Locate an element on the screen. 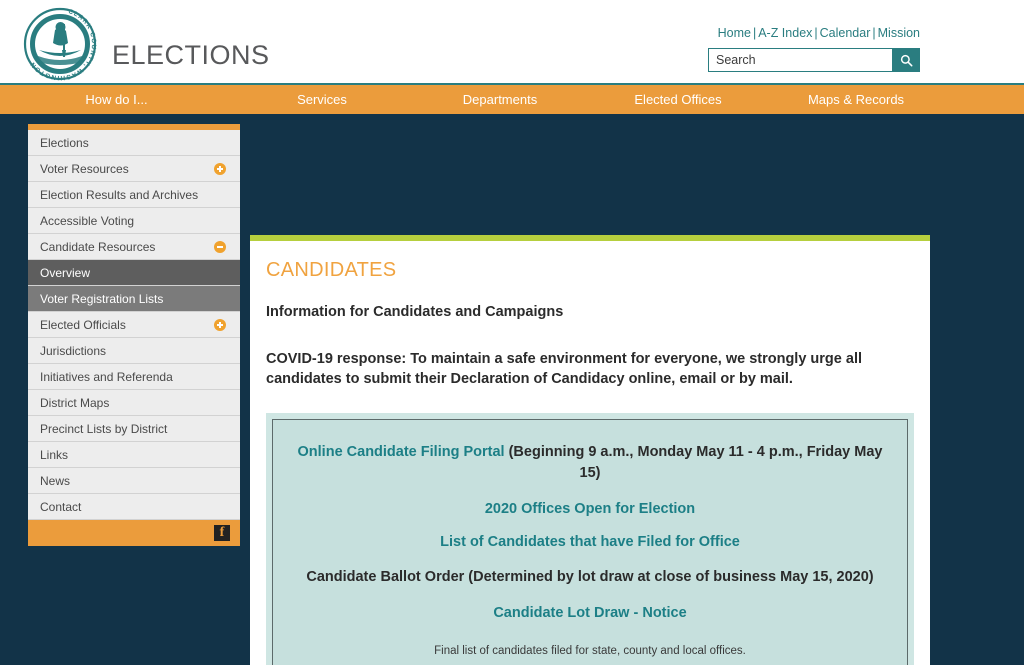 The width and height of the screenshot is (1024, 665). sidebar-item-initiatives-and-referenda: Initiatives and Referenda is located at coordinates (134, 377).